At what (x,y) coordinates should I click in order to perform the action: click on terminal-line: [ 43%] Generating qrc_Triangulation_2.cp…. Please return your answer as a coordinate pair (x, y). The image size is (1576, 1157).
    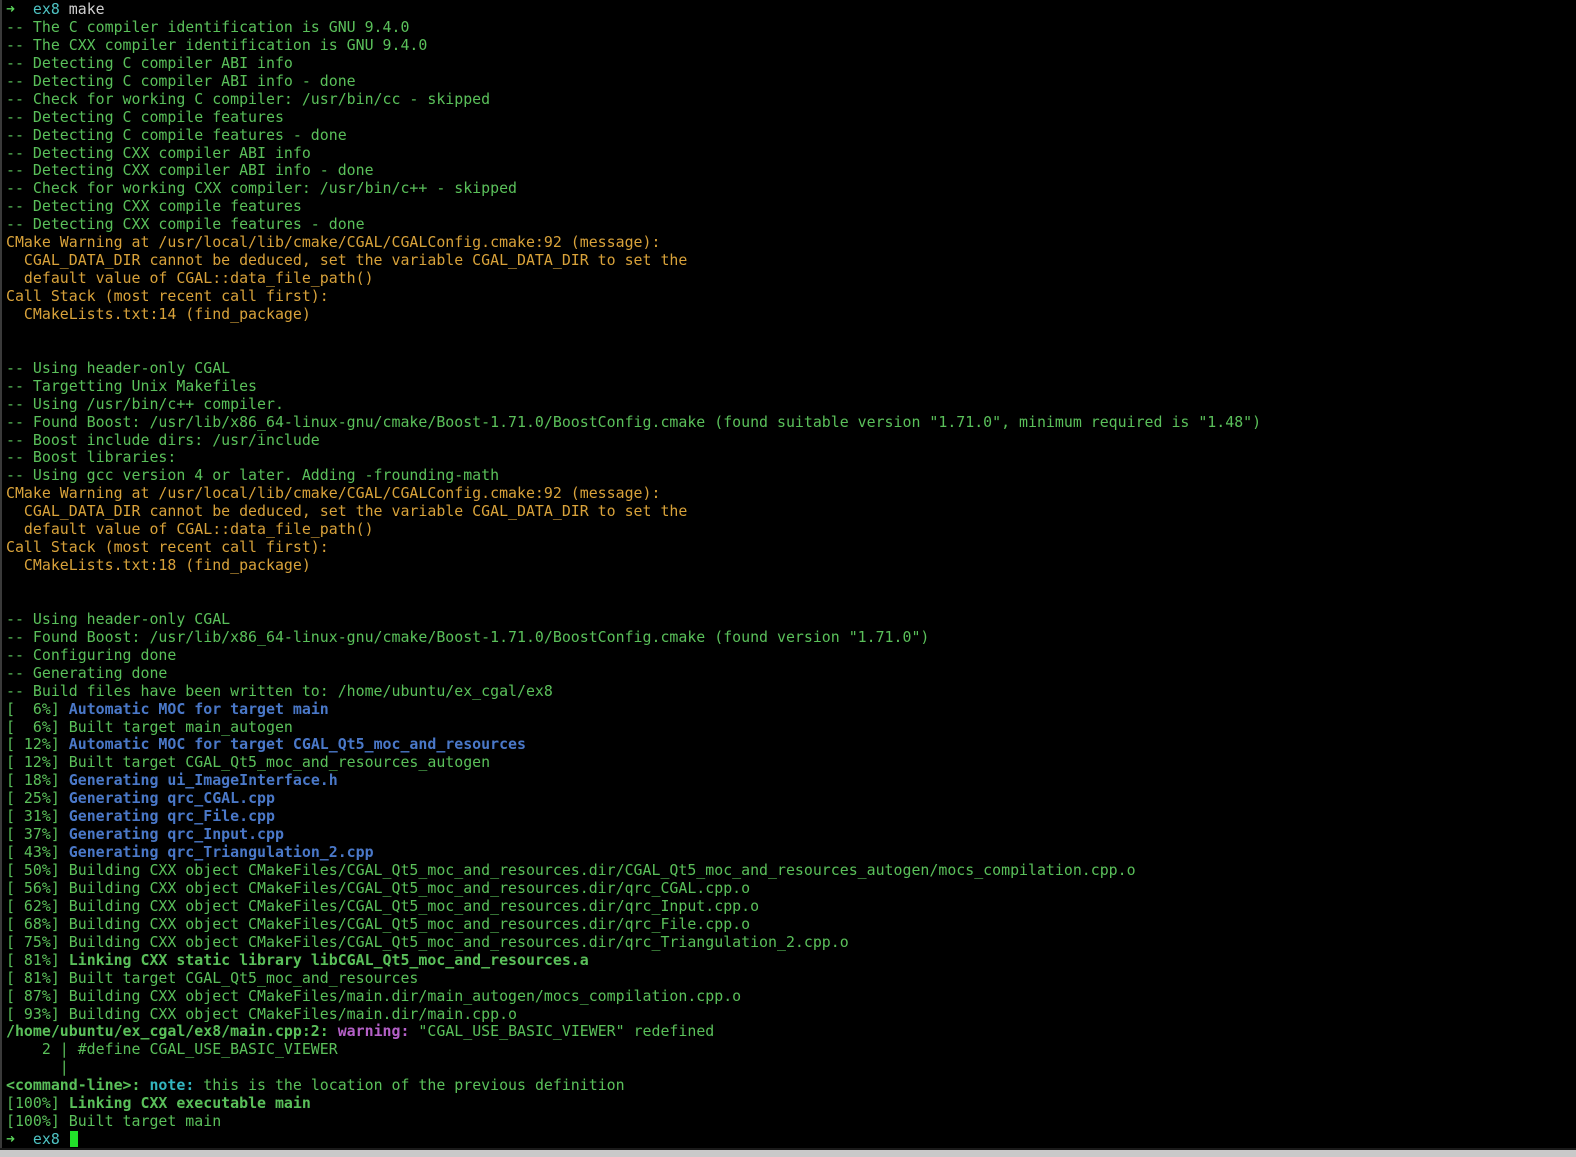
    Looking at the image, I should click on (787, 853).